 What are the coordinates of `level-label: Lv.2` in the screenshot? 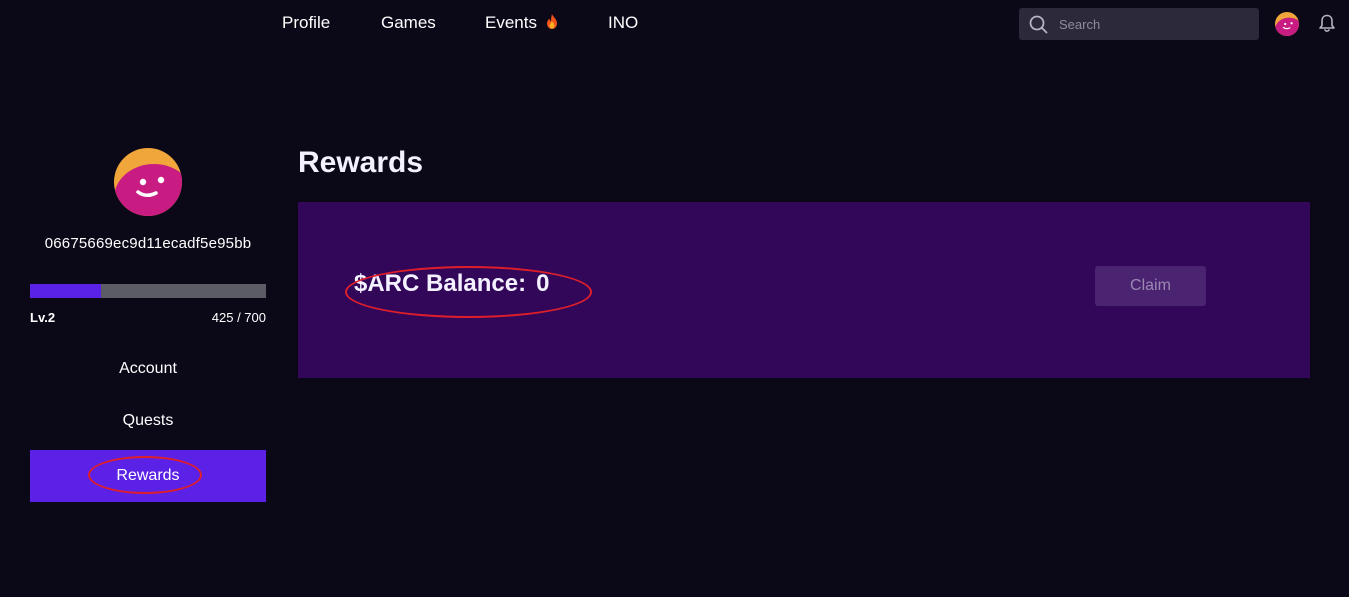 It's located at (43, 317).